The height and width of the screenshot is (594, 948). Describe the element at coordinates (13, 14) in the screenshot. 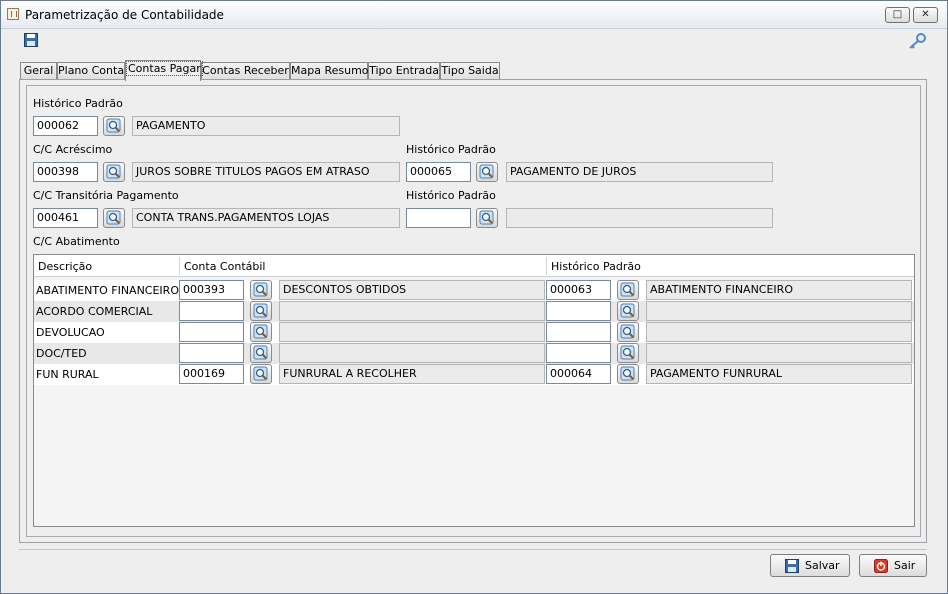

I see `java-app-icon` at that location.